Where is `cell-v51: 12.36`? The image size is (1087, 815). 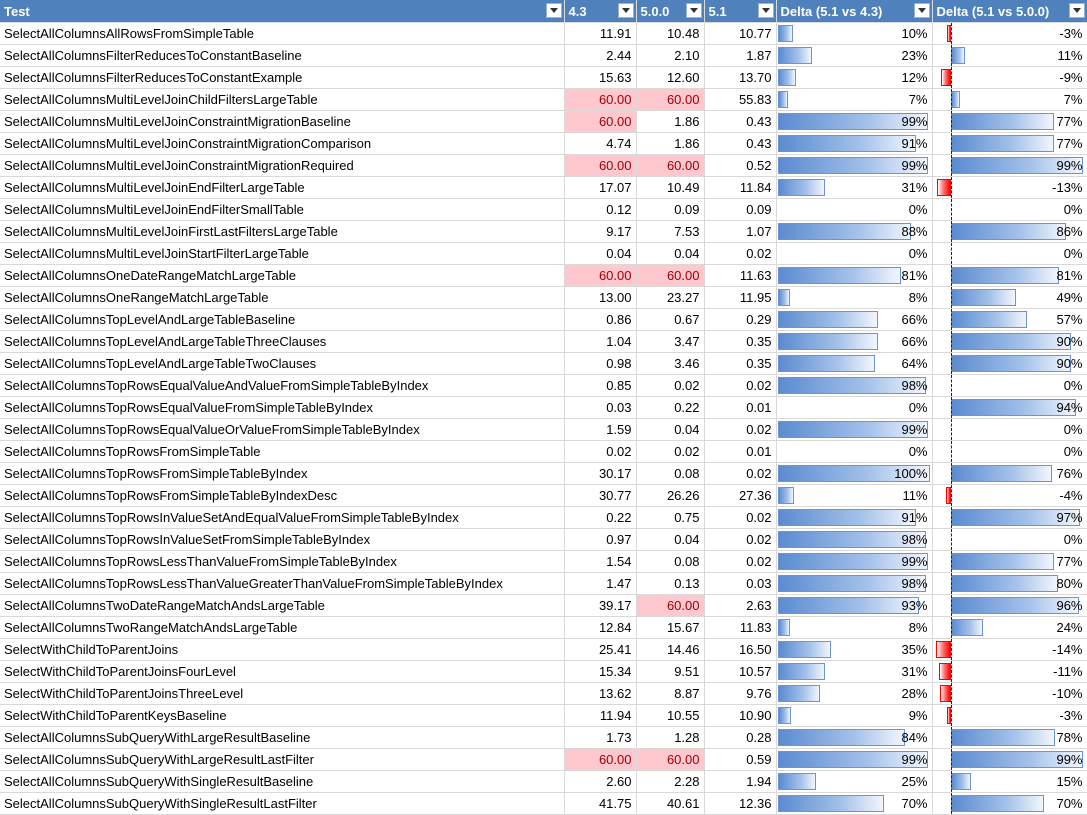
cell-v51: 12.36 is located at coordinates (740, 803).